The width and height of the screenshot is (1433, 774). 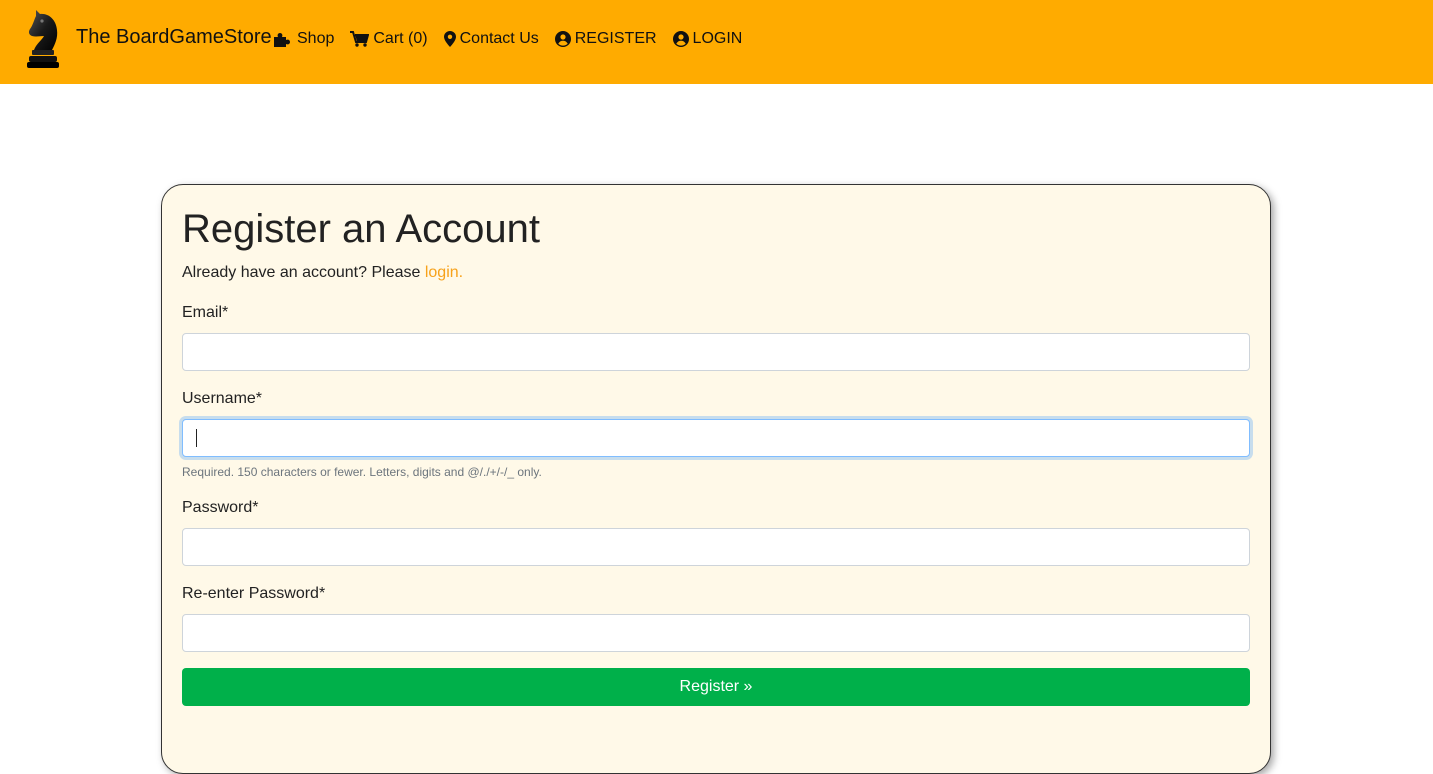 What do you see at coordinates (444, 272) in the screenshot?
I see `login-link: login.` at bounding box center [444, 272].